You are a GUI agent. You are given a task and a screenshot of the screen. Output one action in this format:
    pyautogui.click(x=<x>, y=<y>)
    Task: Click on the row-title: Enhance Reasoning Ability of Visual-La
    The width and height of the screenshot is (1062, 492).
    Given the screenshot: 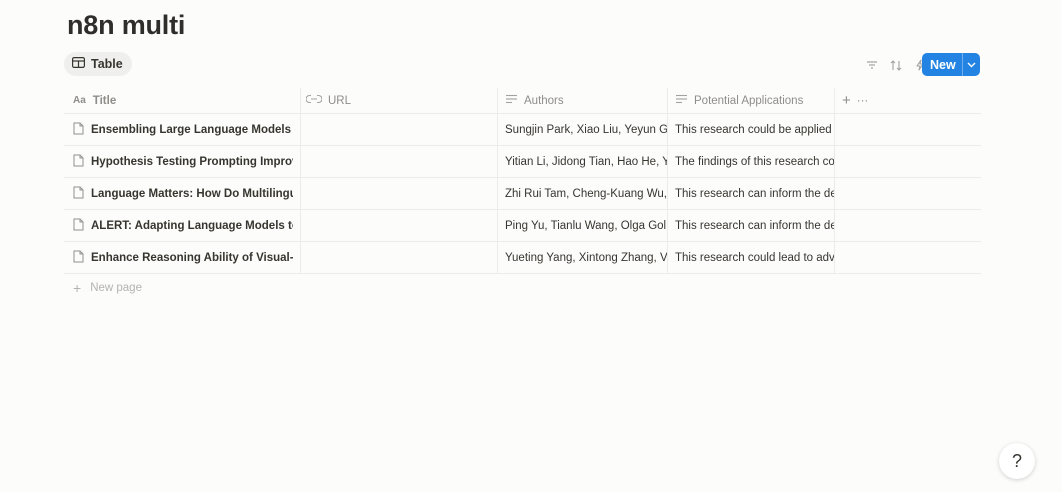 What is the action you would take?
    pyautogui.click(x=192, y=258)
    